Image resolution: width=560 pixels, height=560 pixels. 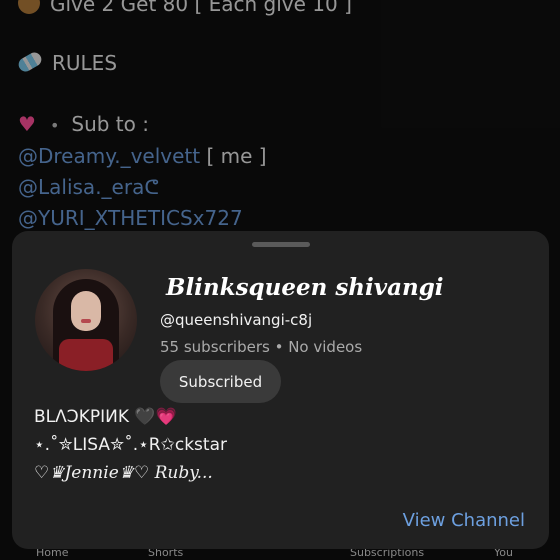 I want to click on channel-description-line-2: ⋆.˚✮LISA✮˚.⋆R✩ckstar, so click(x=130, y=445).